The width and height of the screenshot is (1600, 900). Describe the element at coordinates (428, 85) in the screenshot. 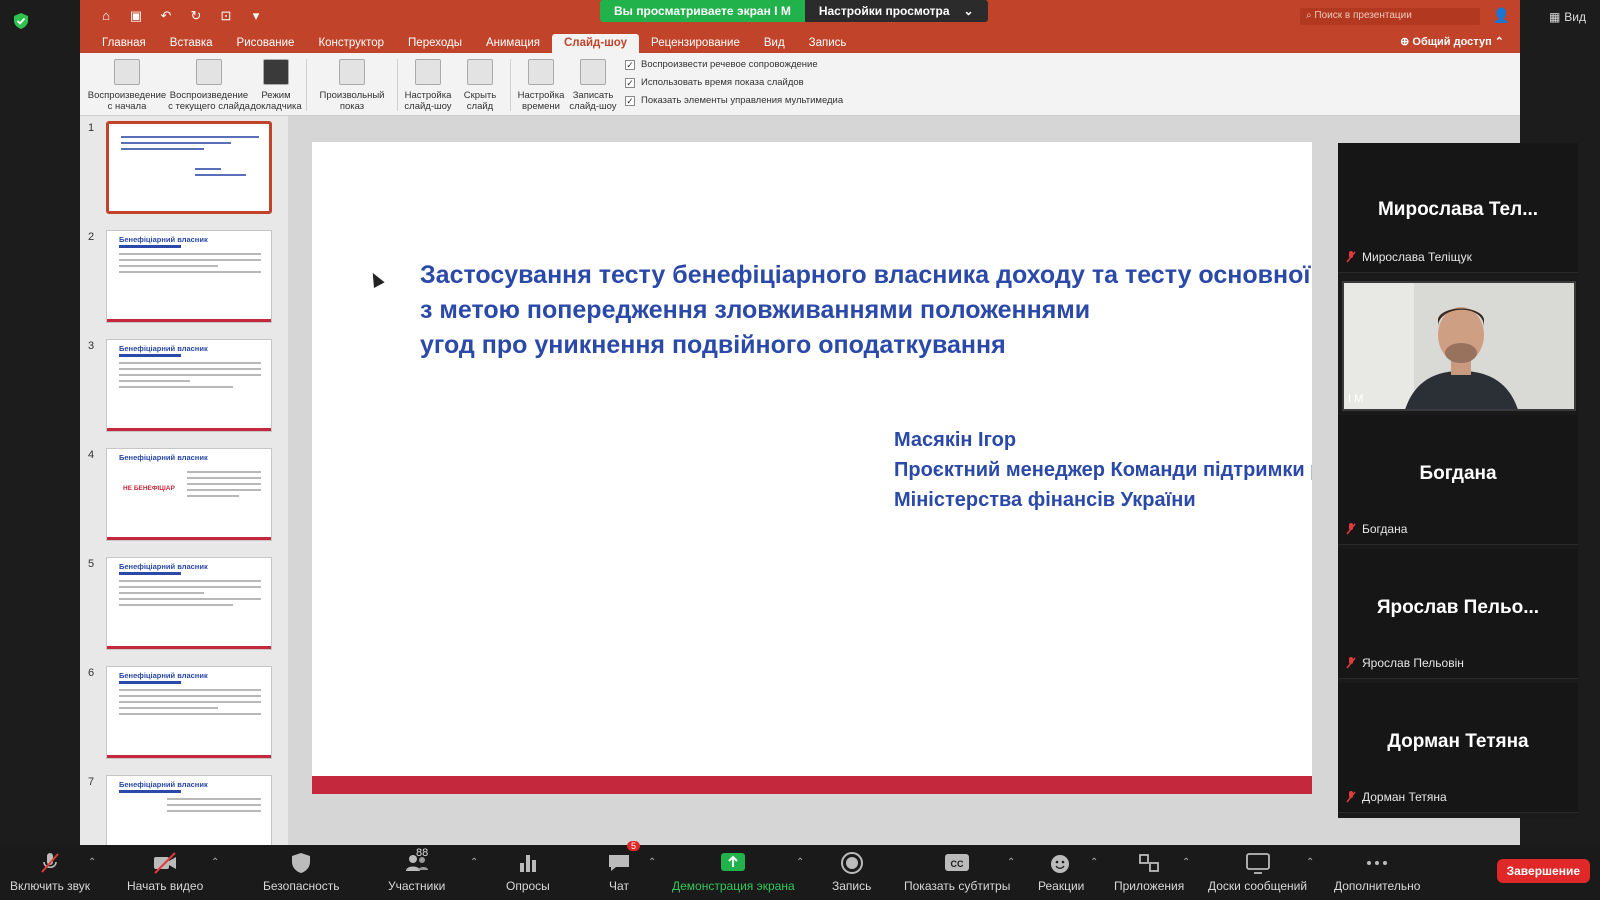

I see `setup-slideshow-button: Настройка слайд-шоу` at that location.